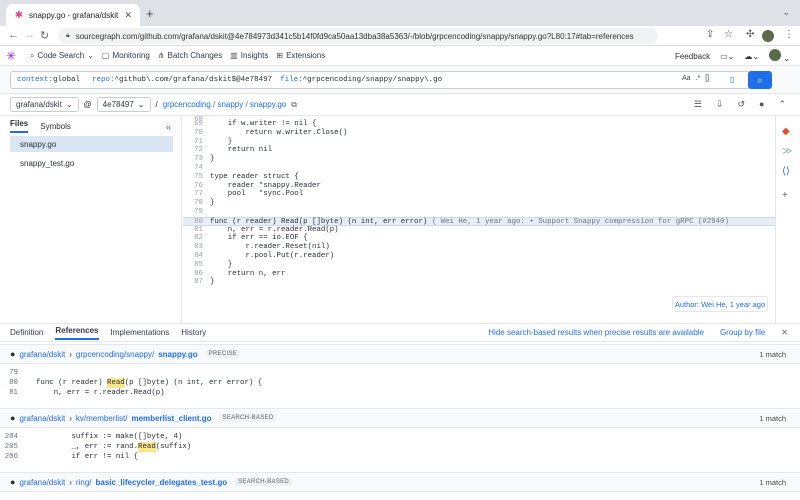 Image resolution: width=800 pixels, height=500 pixels. What do you see at coordinates (19, 15) in the screenshot?
I see `sourcegraph-favicon-icon: ✱` at bounding box center [19, 15].